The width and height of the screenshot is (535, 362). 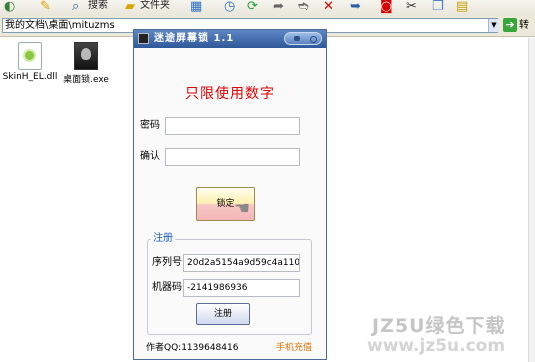 What do you see at coordinates (86, 56) in the screenshot?
I see `exe-file-icon` at bounding box center [86, 56].